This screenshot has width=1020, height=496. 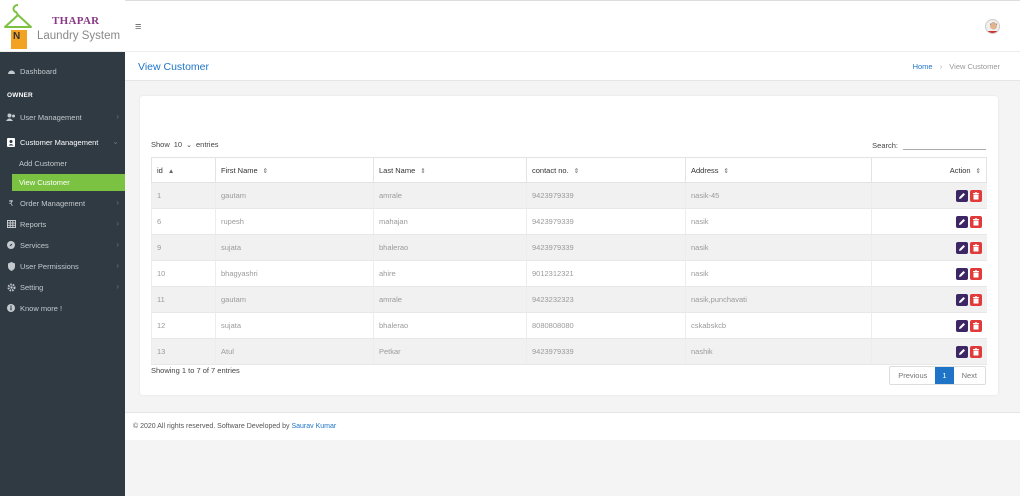 I want to click on sidebar-item-label: Reports, so click(x=33, y=224).